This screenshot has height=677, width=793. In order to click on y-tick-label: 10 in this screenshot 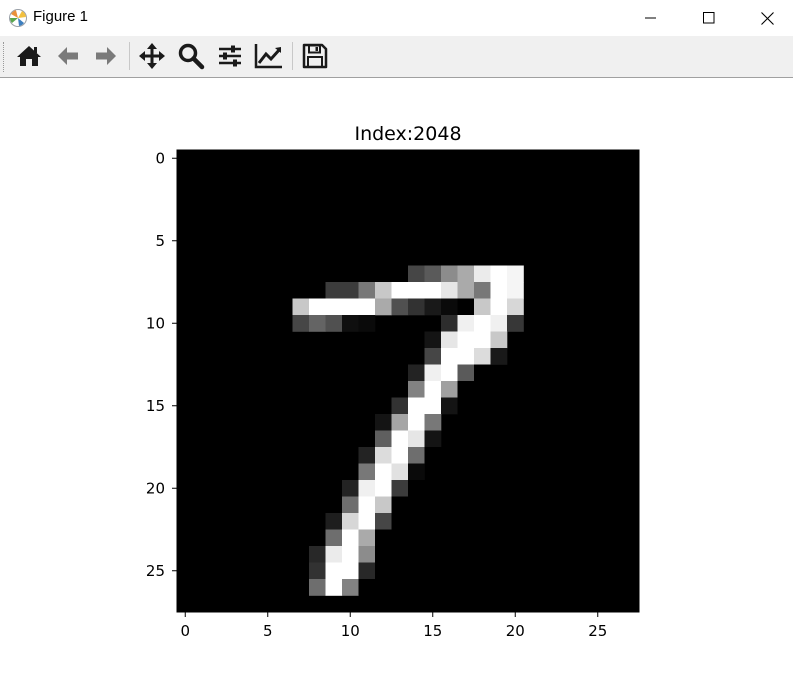, I will do `click(155, 323)`.